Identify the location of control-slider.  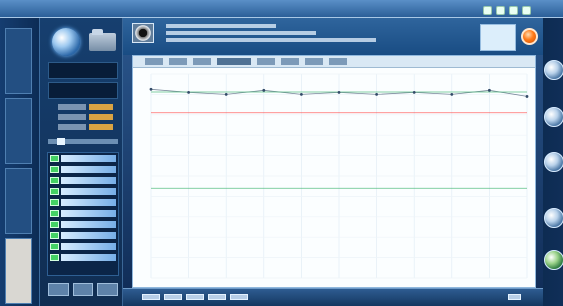
(83, 141).